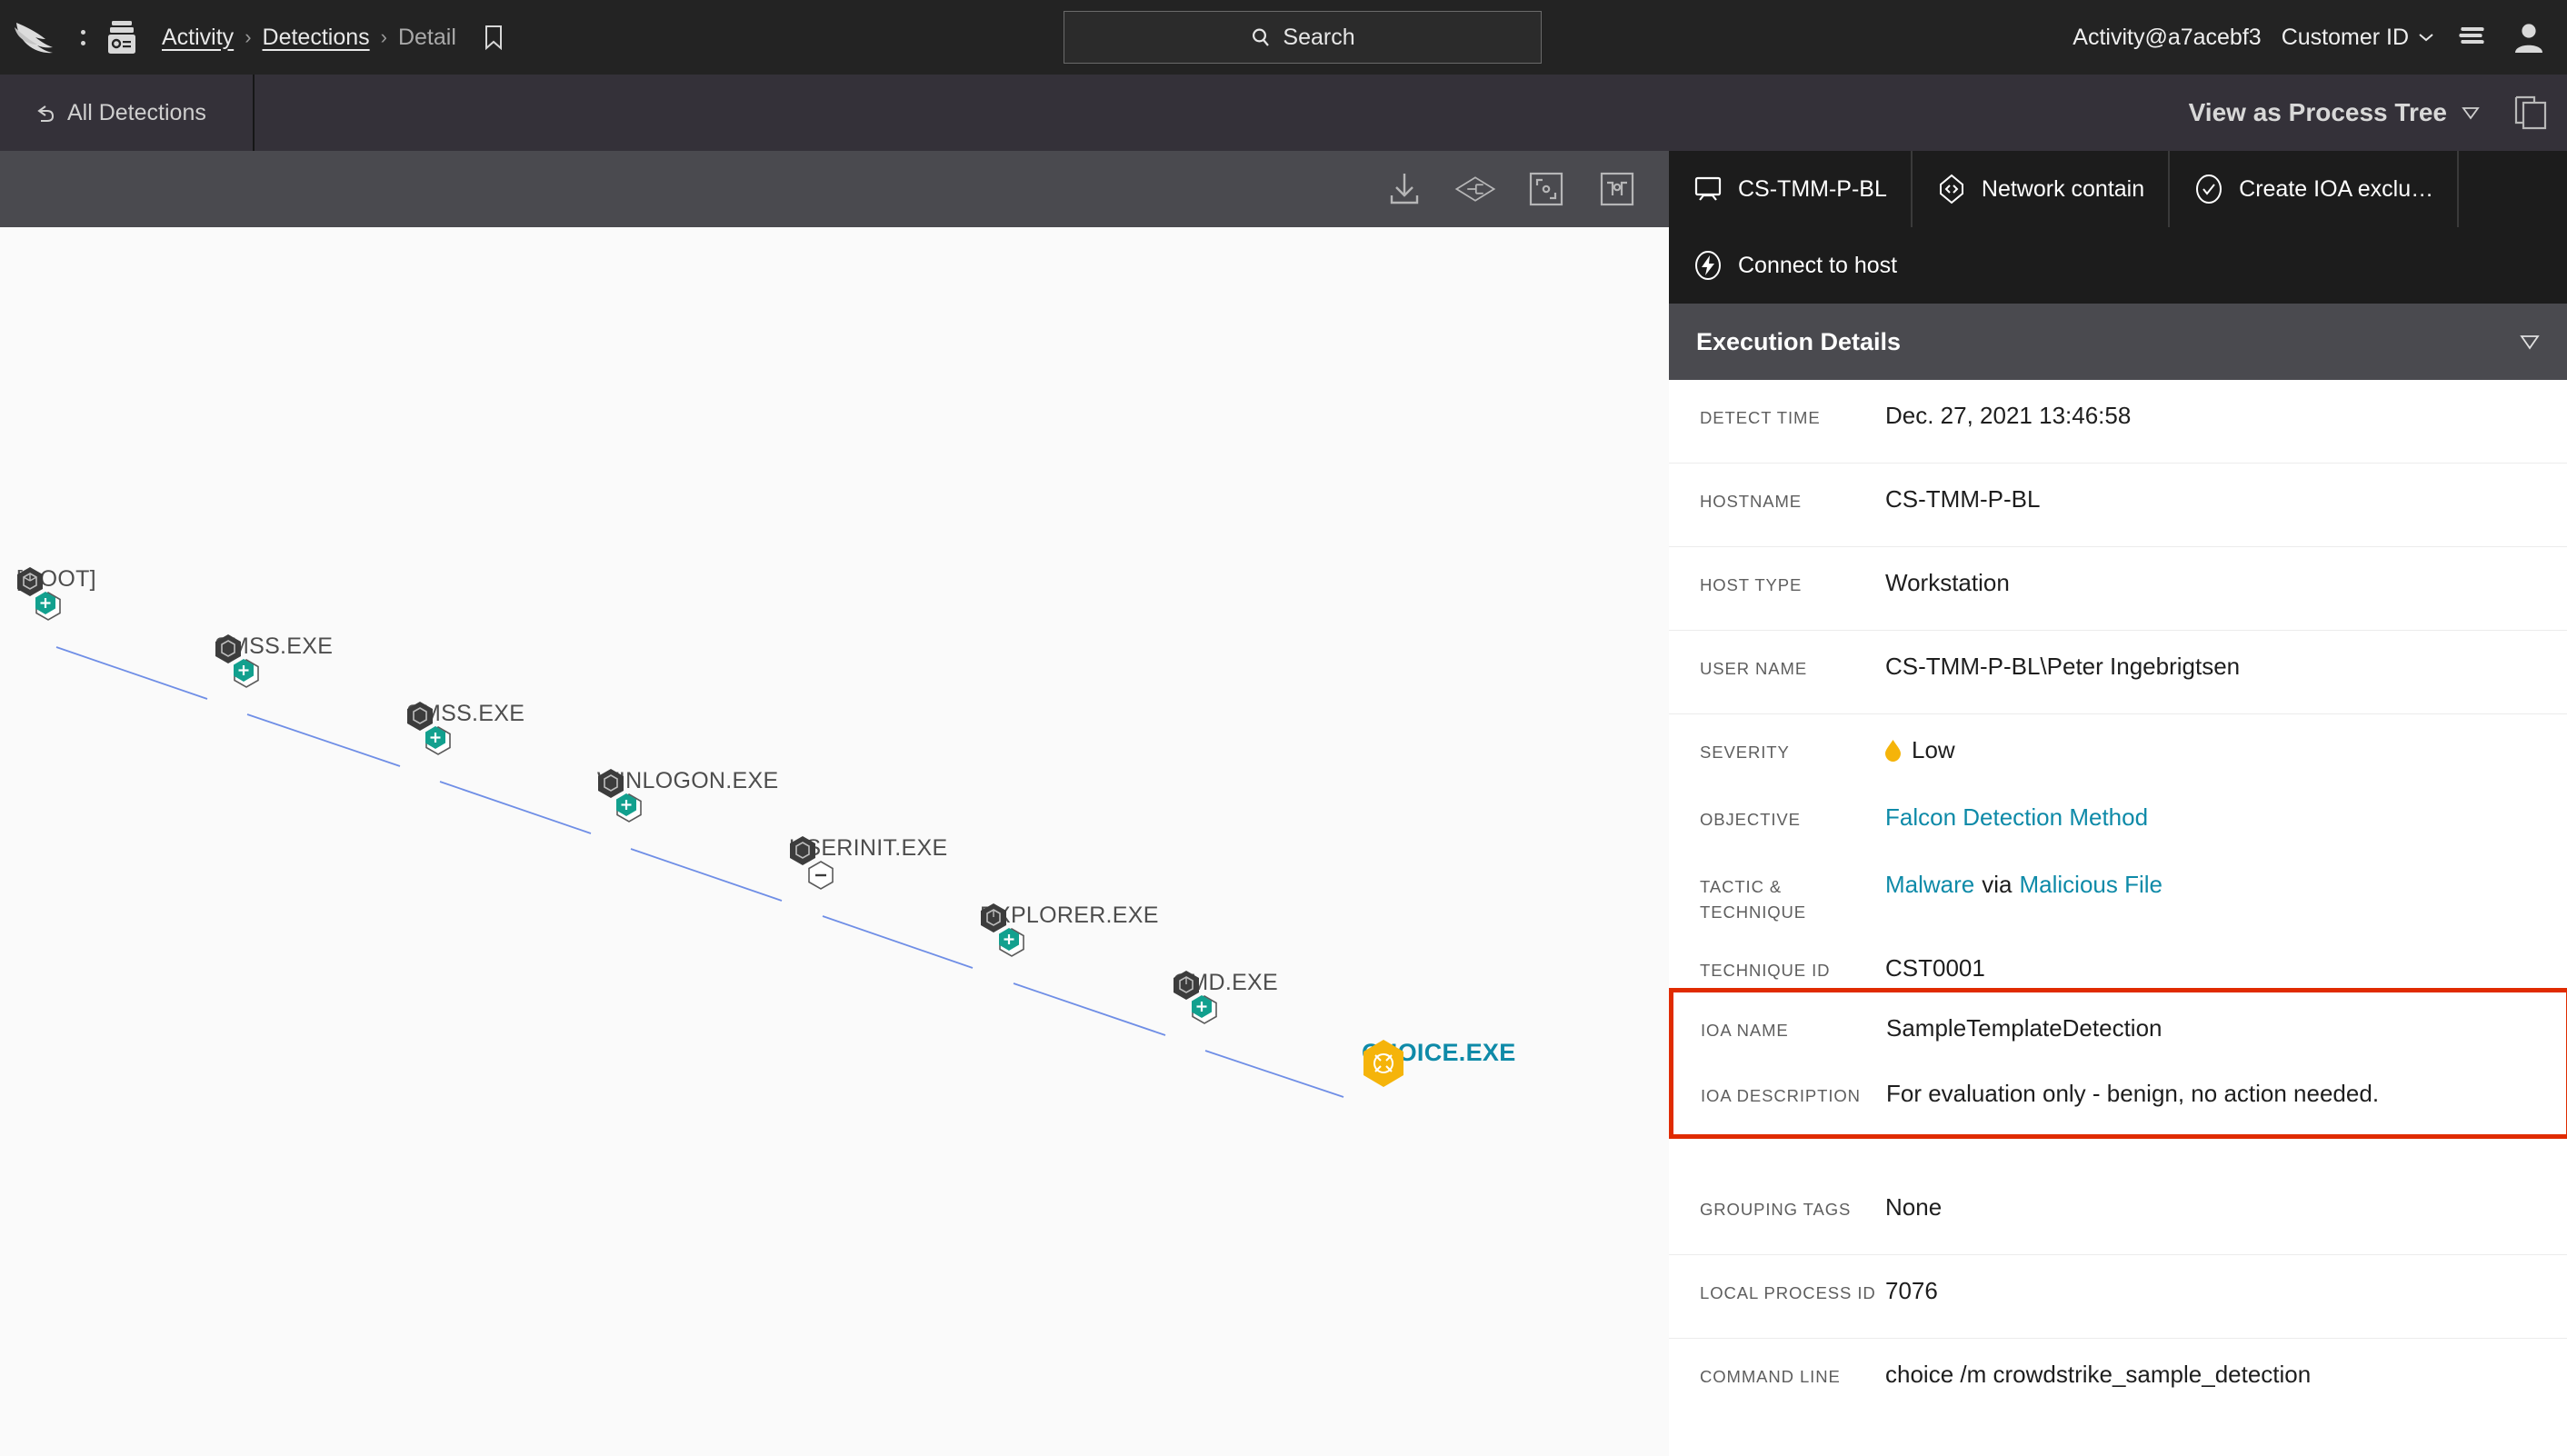  Describe the element at coordinates (2118, 960) in the screenshot. I see `field-technique-id: TECHNIQUE ID CST0001` at that location.